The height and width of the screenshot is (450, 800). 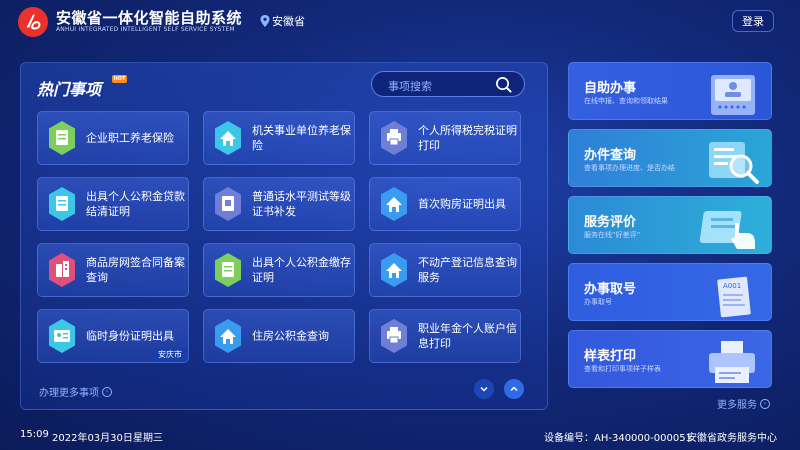 I want to click on more-services-link: 更多服务 ›, so click(x=743, y=403).